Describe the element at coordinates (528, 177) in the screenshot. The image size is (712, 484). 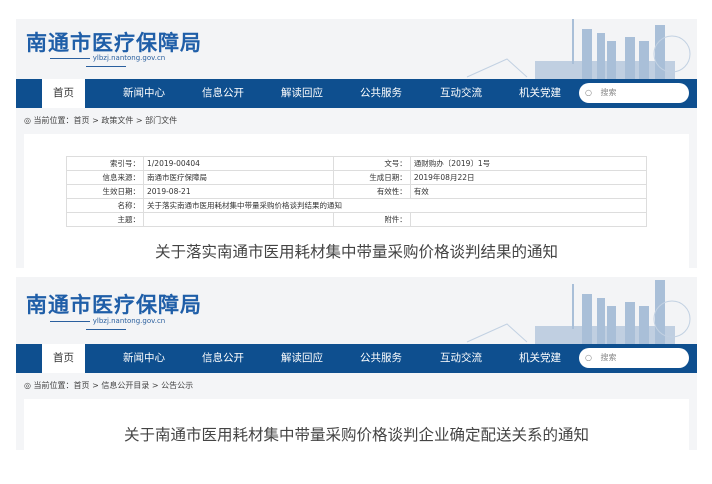
I see `value: 2019年08月22日` at that location.